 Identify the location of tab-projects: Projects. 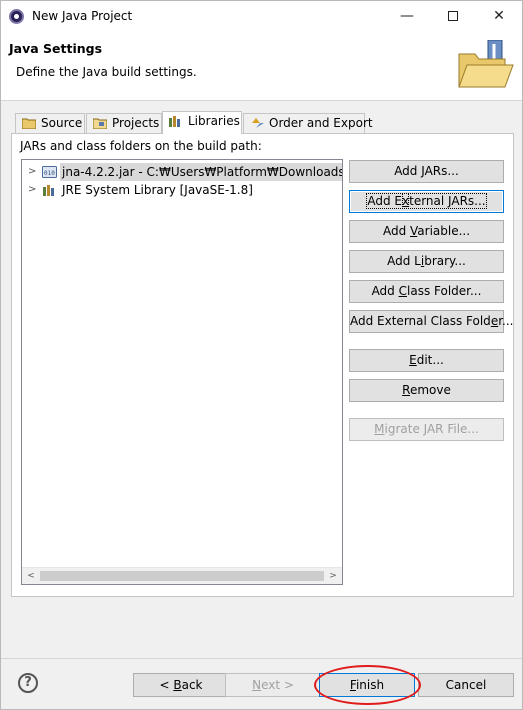
(124, 123).